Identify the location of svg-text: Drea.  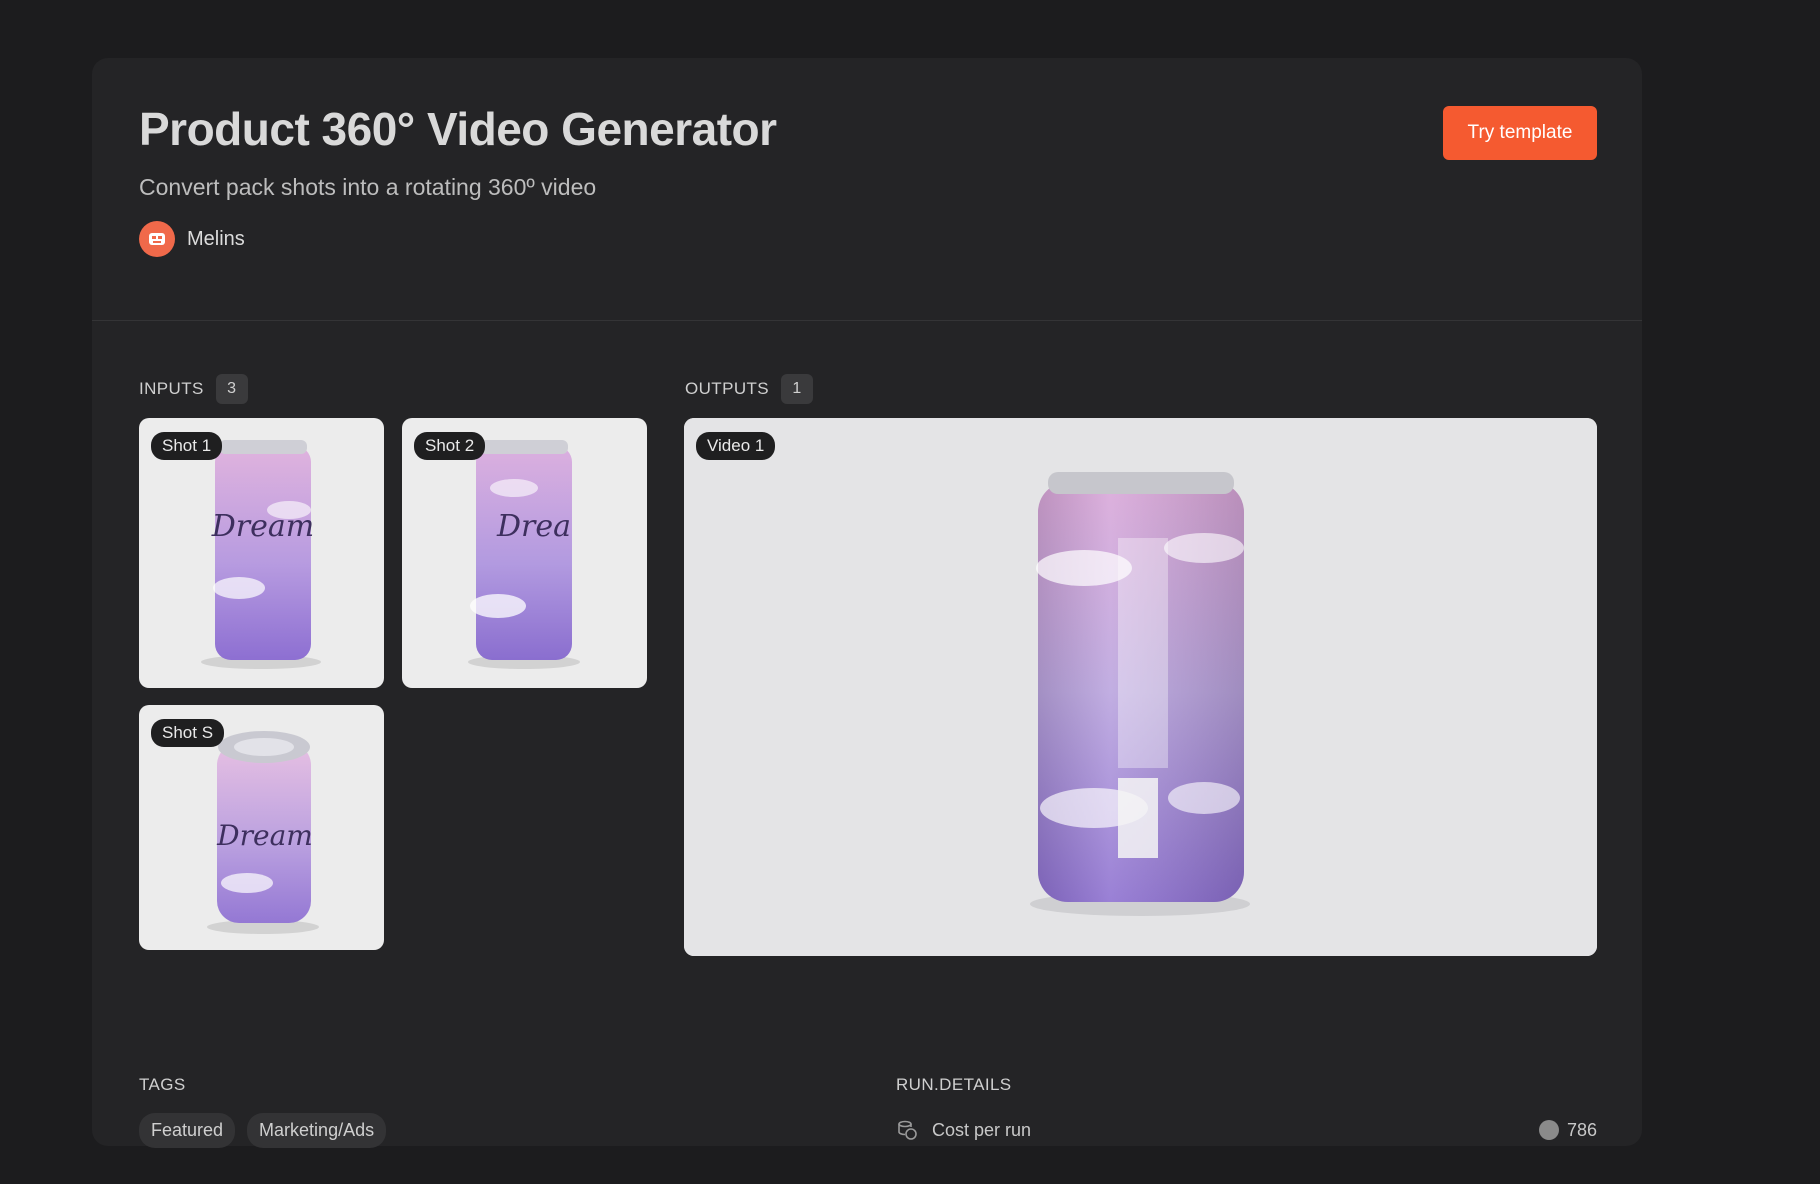
(533, 526).